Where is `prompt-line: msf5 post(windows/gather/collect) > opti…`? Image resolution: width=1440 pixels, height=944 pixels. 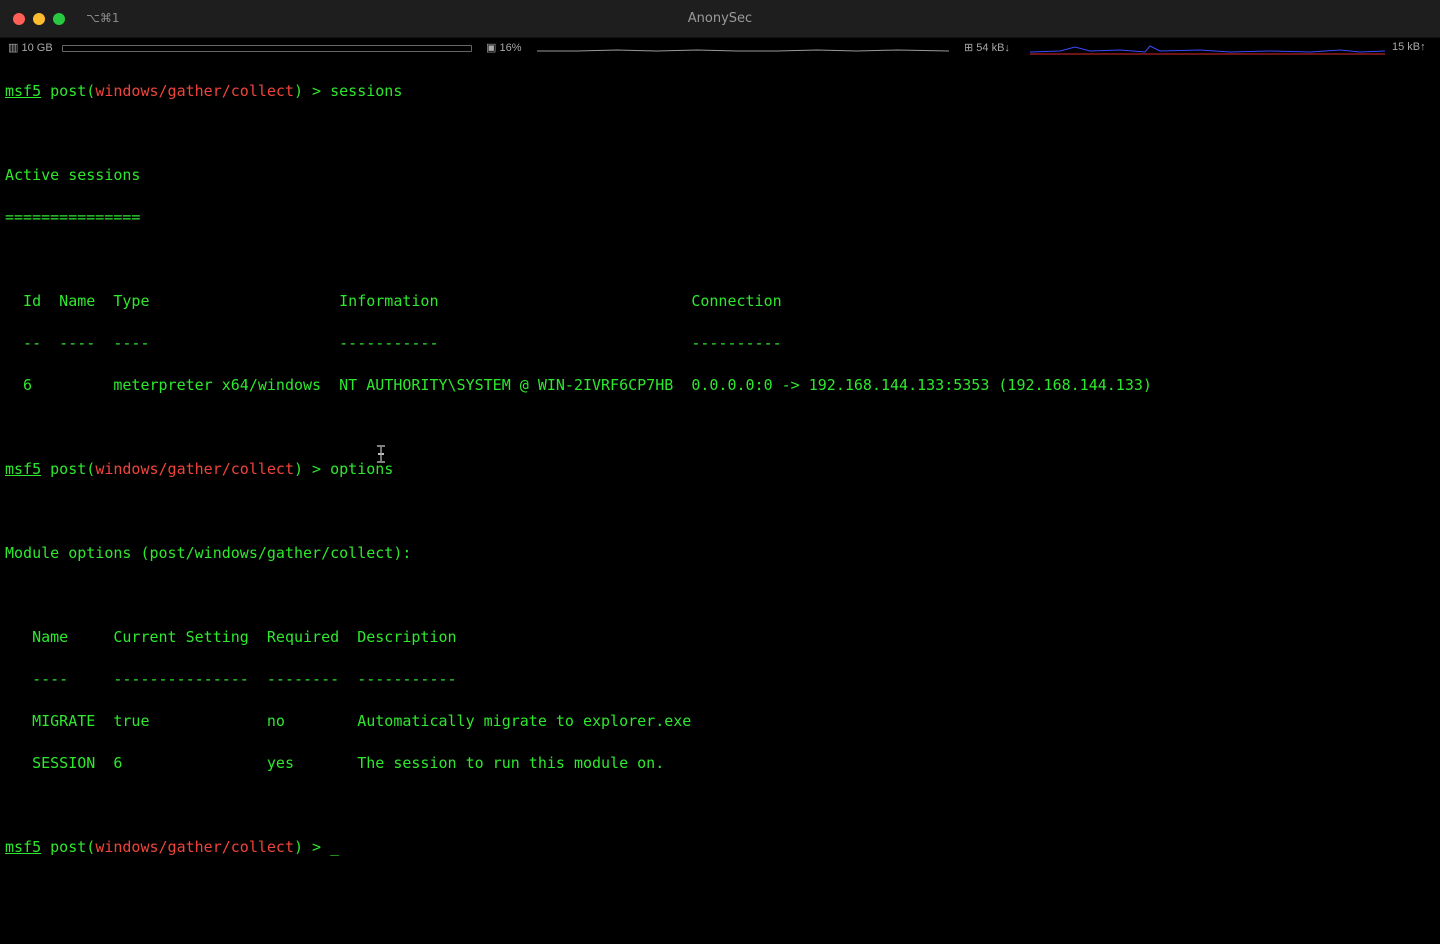
prompt-line: msf5 post(windows/gather/collect) > opti… is located at coordinates (578, 469).